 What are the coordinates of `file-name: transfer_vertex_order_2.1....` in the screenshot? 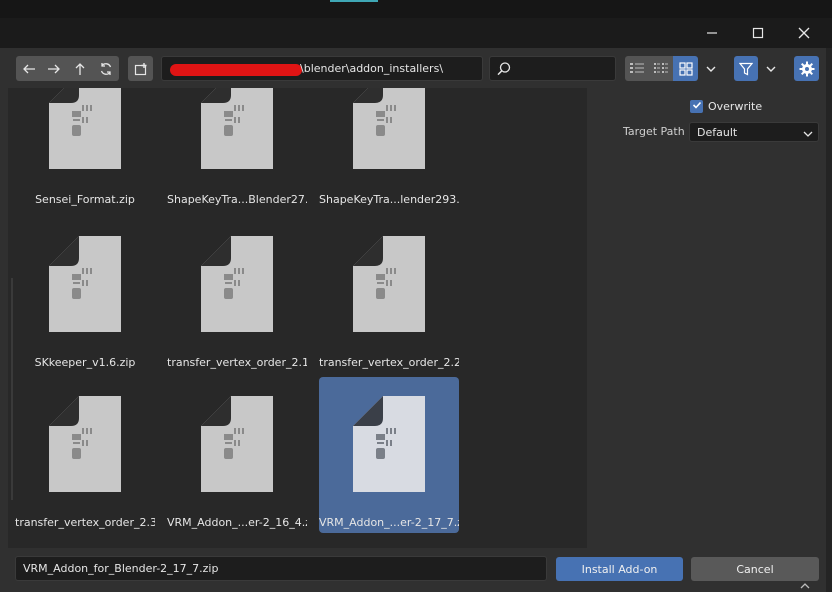 It's located at (237, 362).